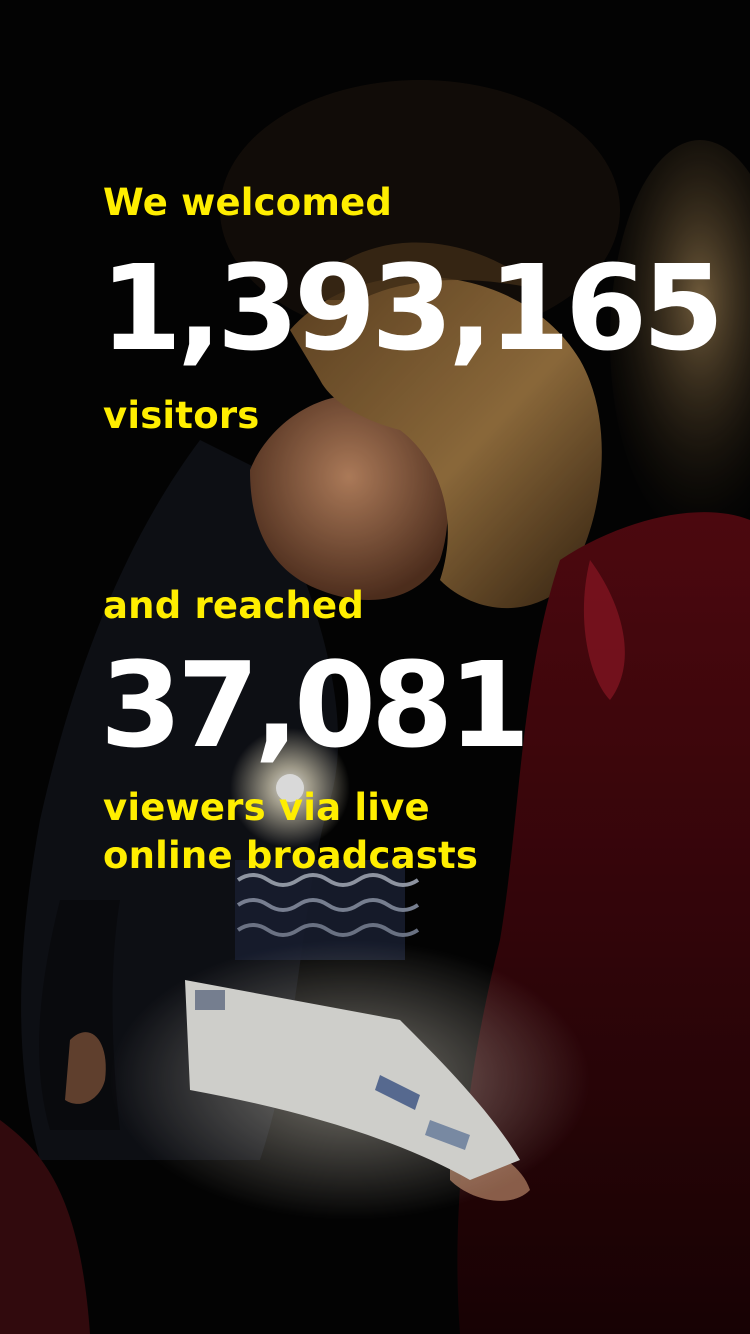 This screenshot has height=1334, width=750. What do you see at coordinates (412, 308) in the screenshot?
I see `visitors-count: 1,393,165` at bounding box center [412, 308].